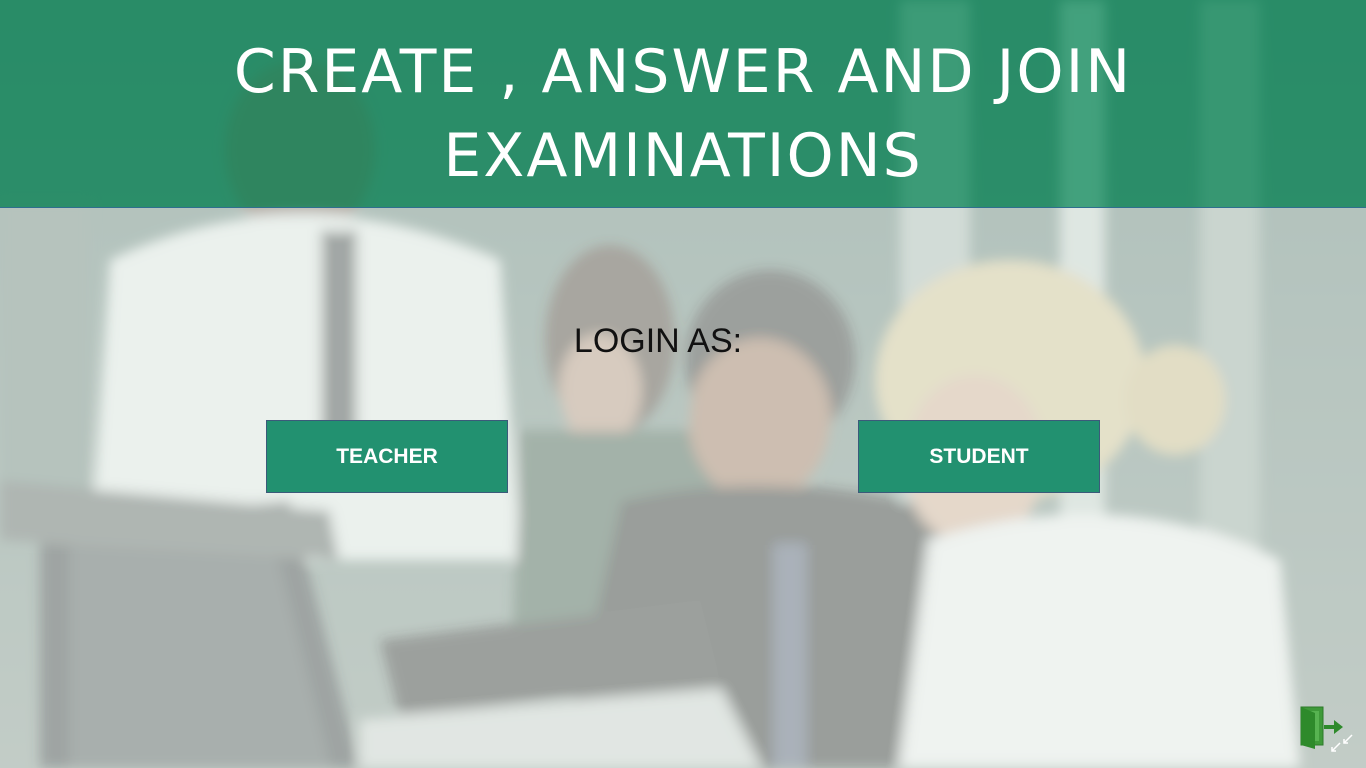  I want to click on resize-arrows-icon, so click(1342, 743).